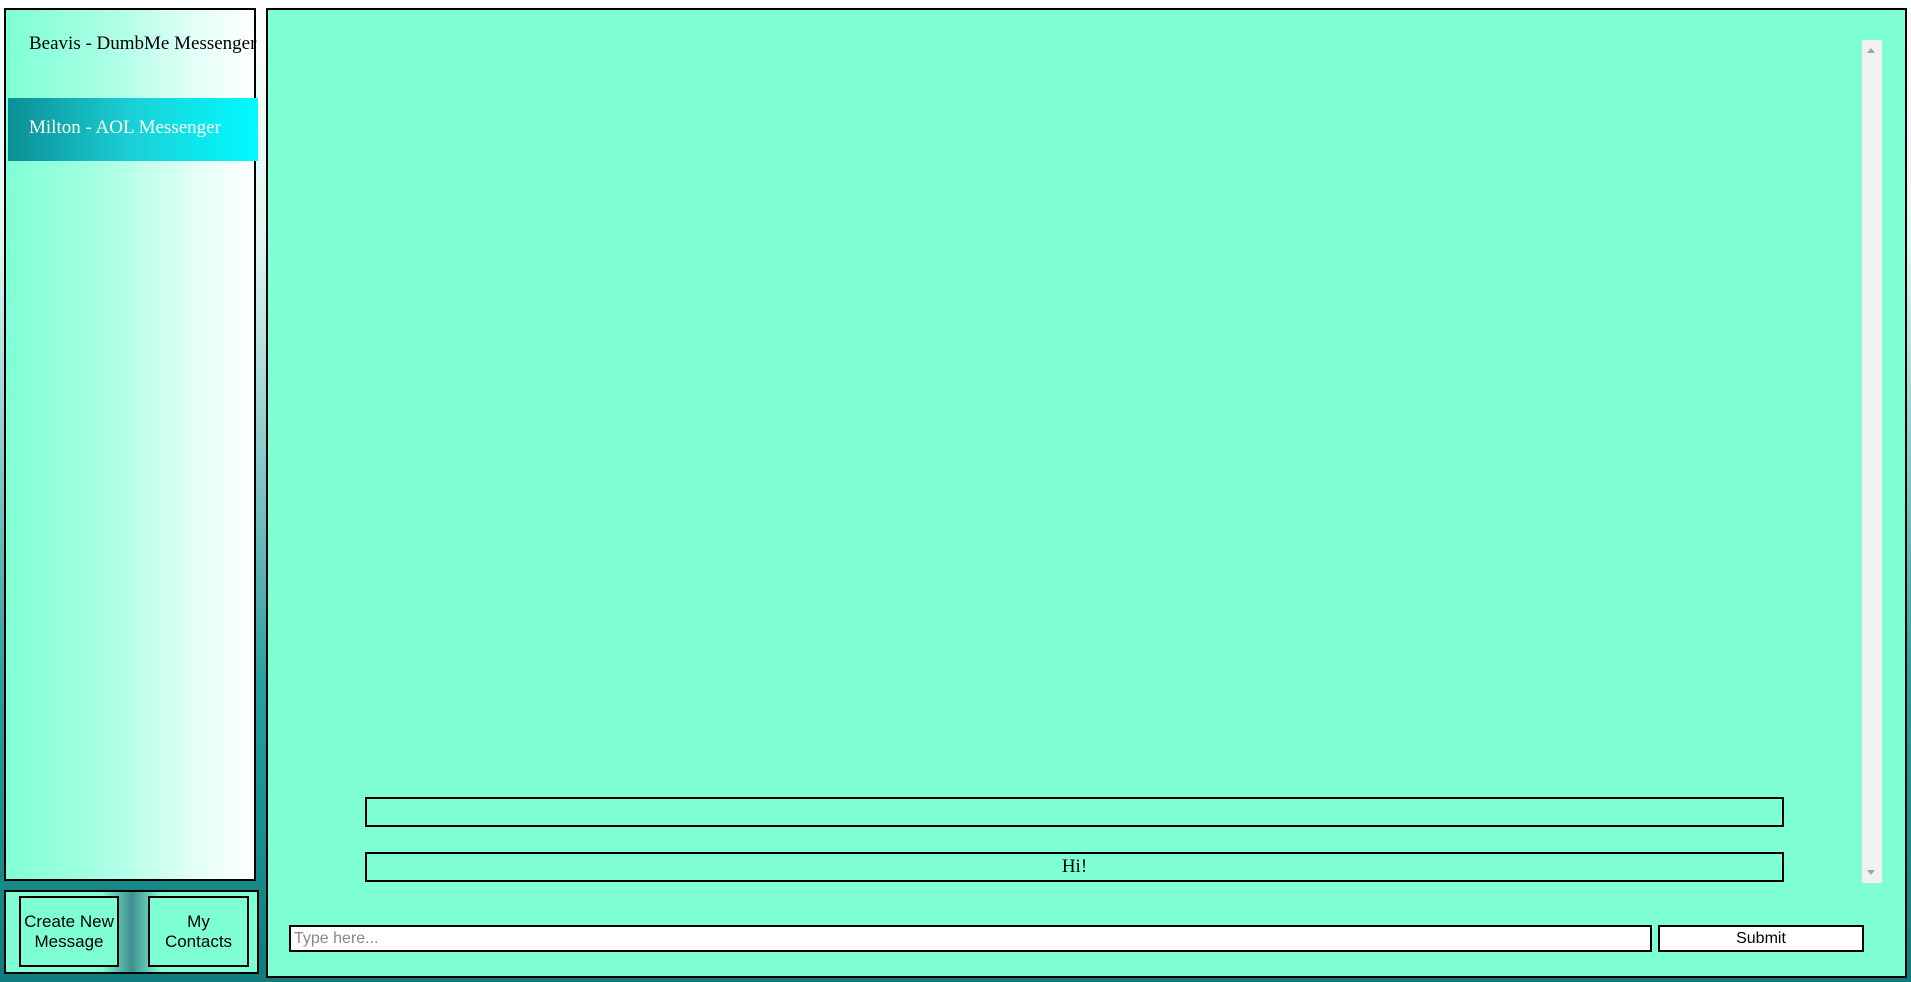  What do you see at coordinates (1074, 867) in the screenshot?
I see `chat-message: Hi!` at bounding box center [1074, 867].